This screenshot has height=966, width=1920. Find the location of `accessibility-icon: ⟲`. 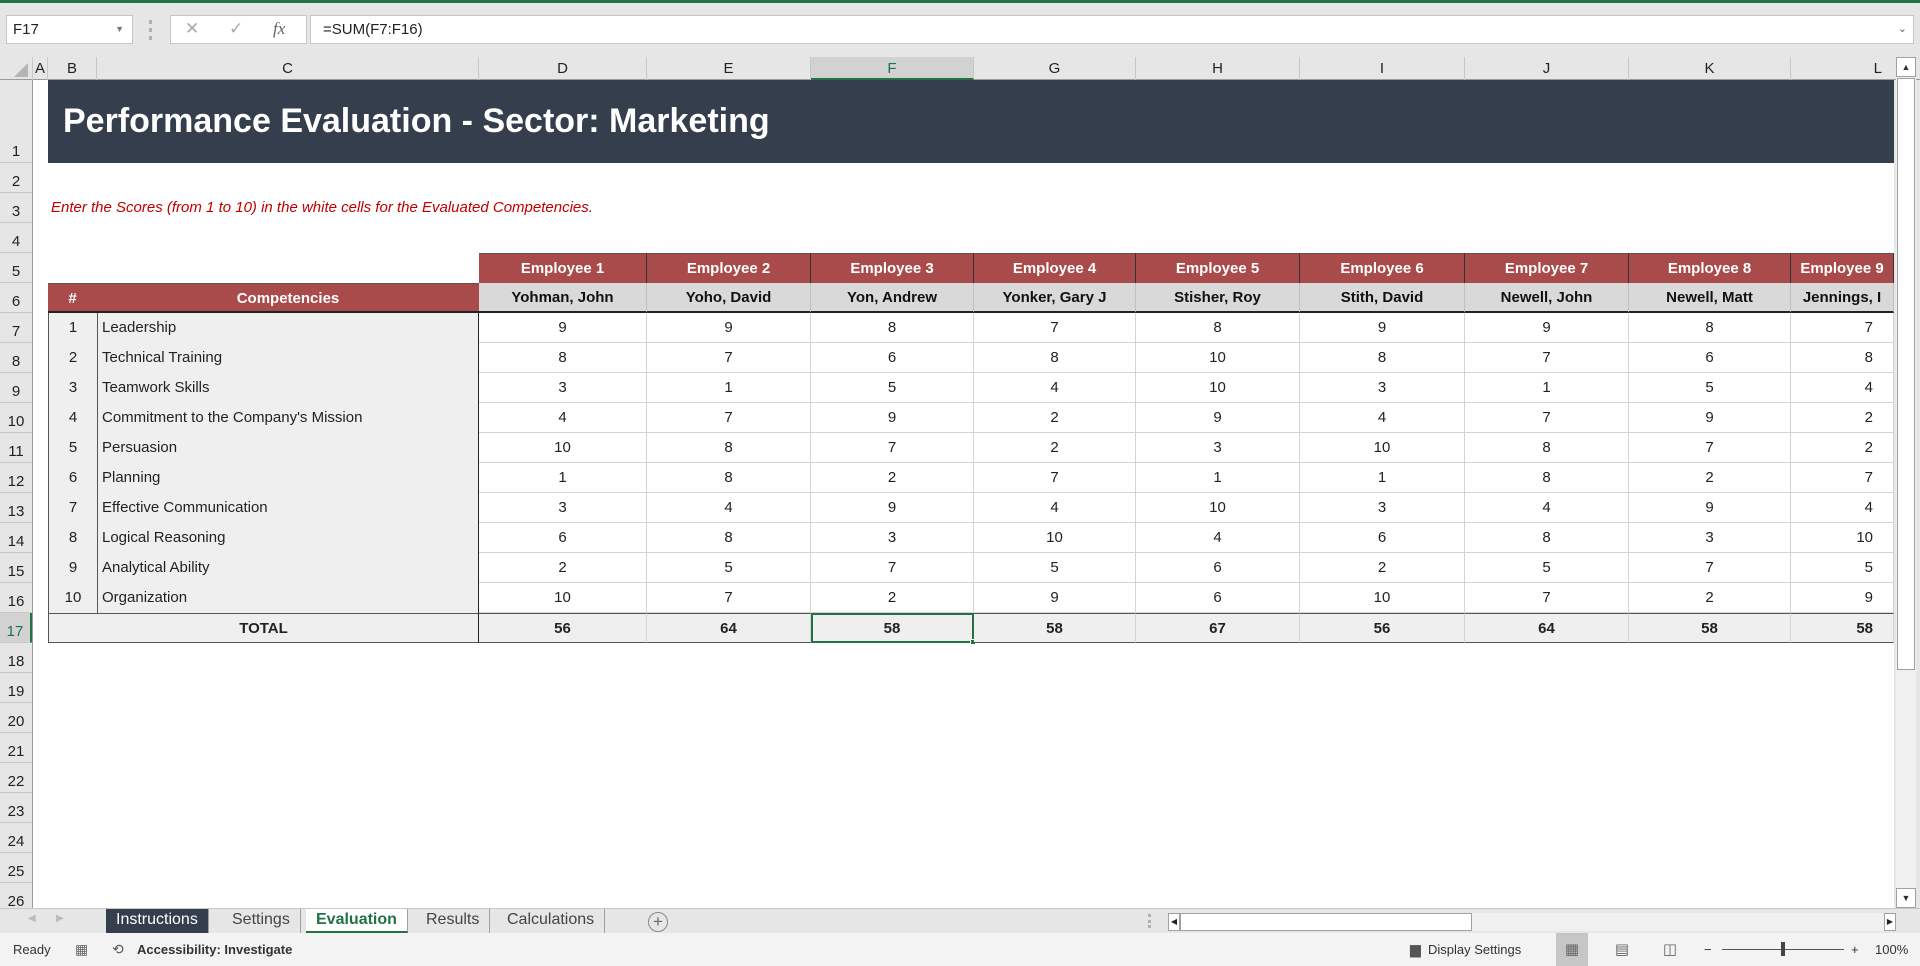

accessibility-icon: ⟲ is located at coordinates (118, 949).